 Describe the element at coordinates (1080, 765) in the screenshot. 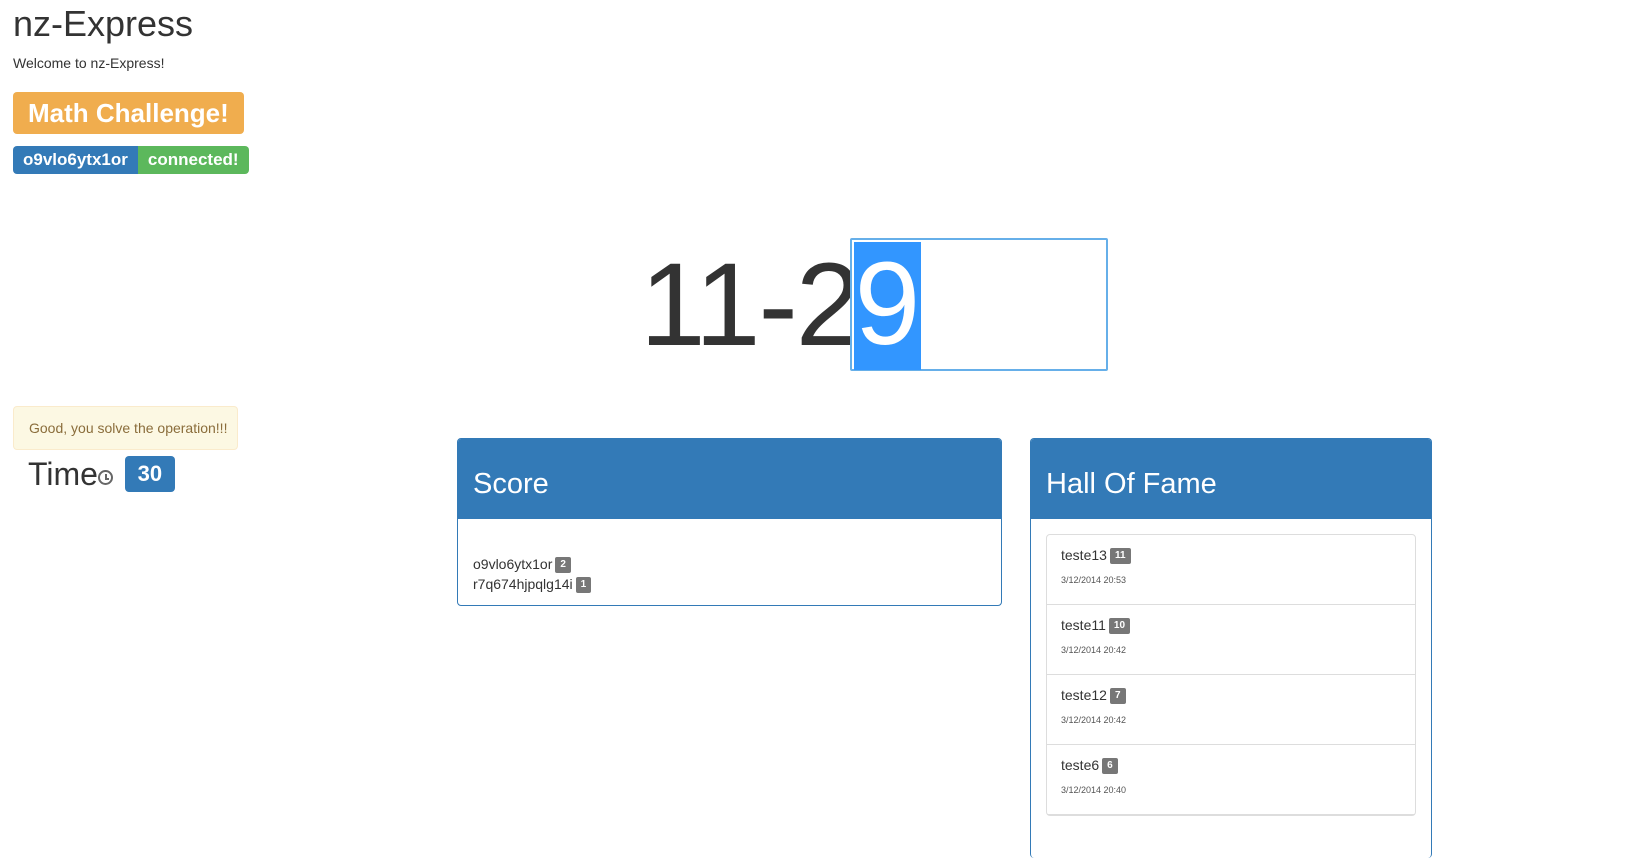

I see `fame-player-name: teste6` at that location.